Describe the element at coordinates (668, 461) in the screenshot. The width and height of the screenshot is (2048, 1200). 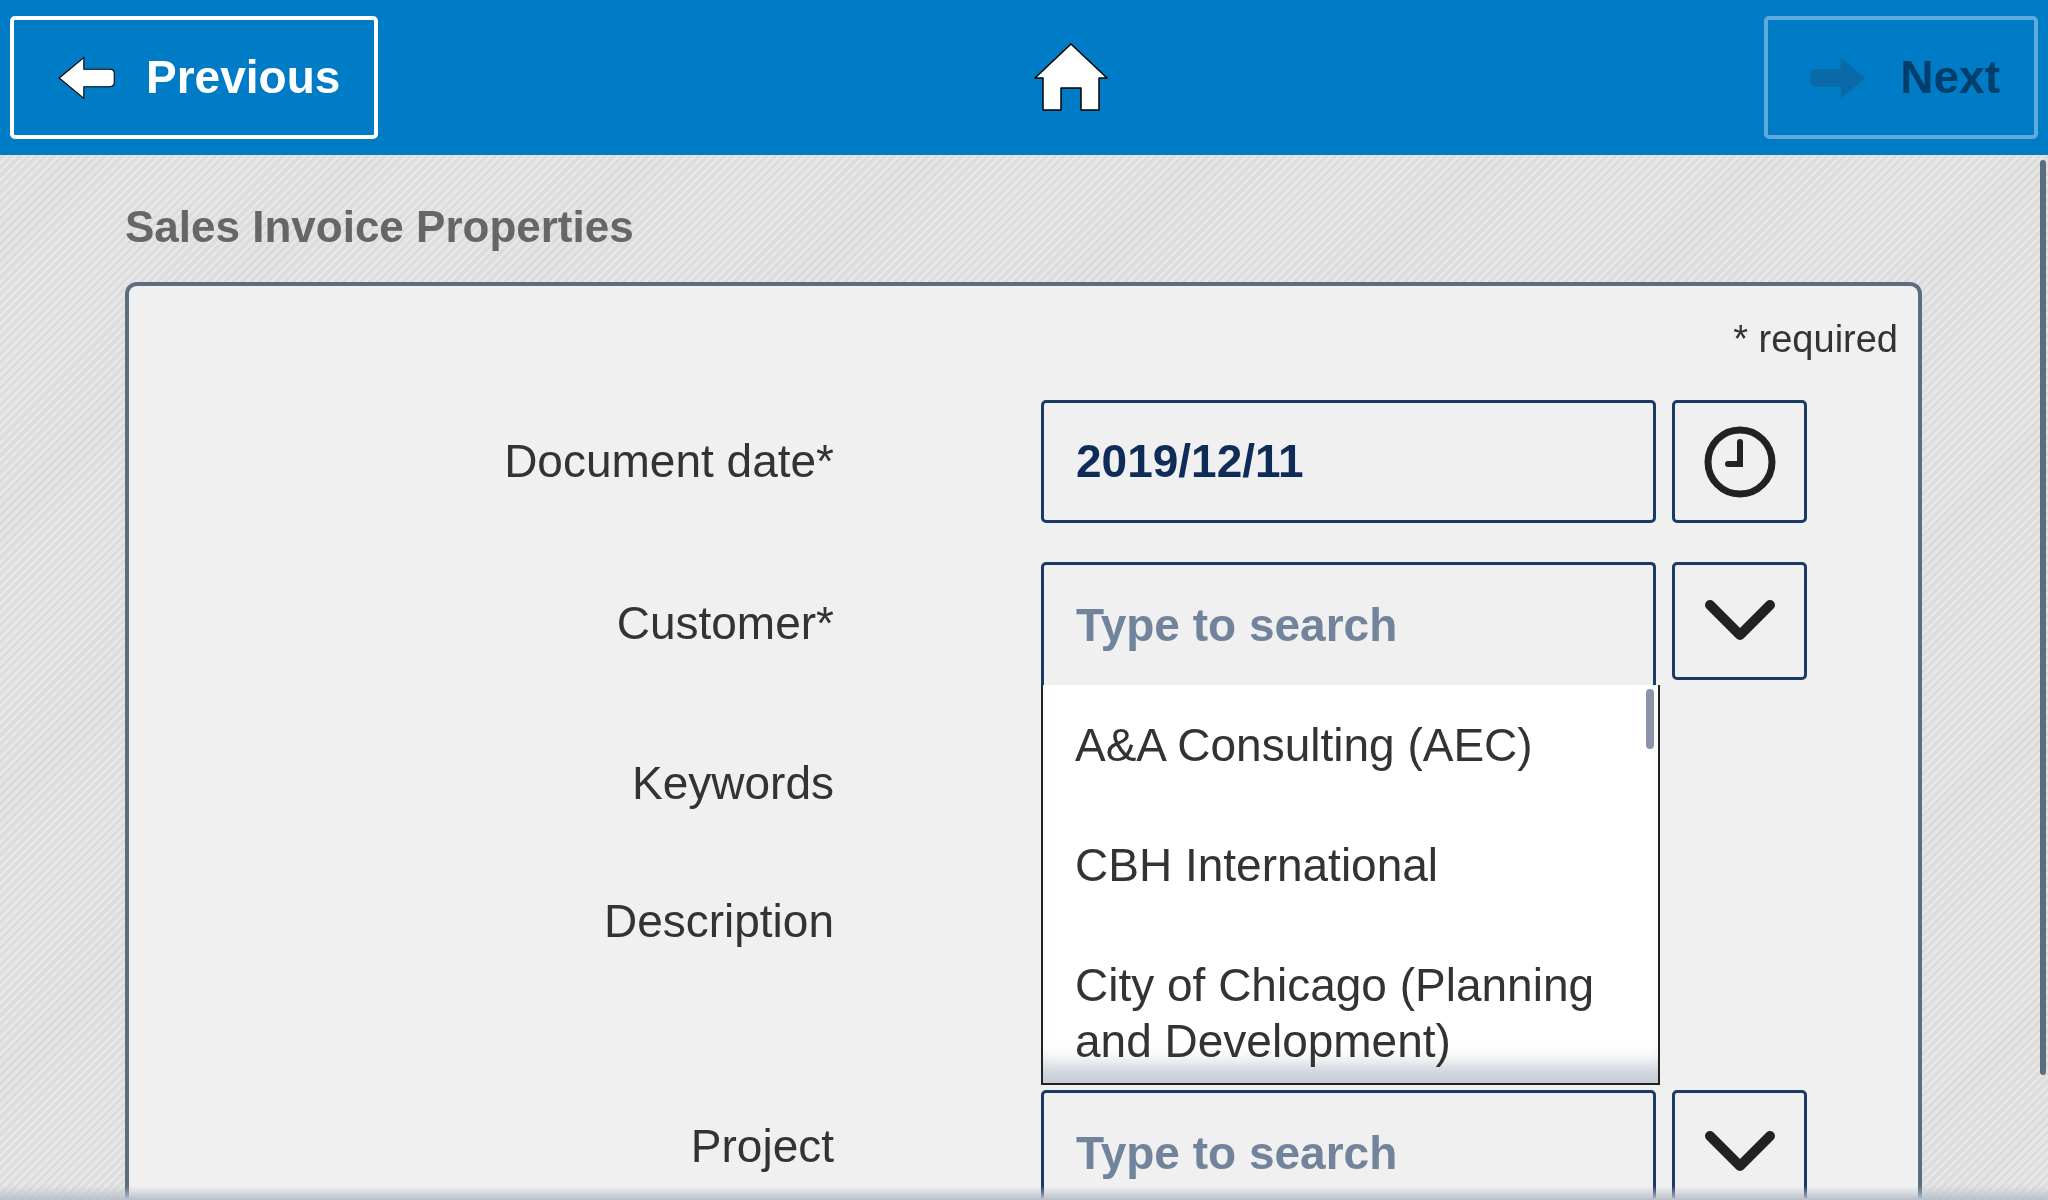
I see `field-label: Document date*` at that location.